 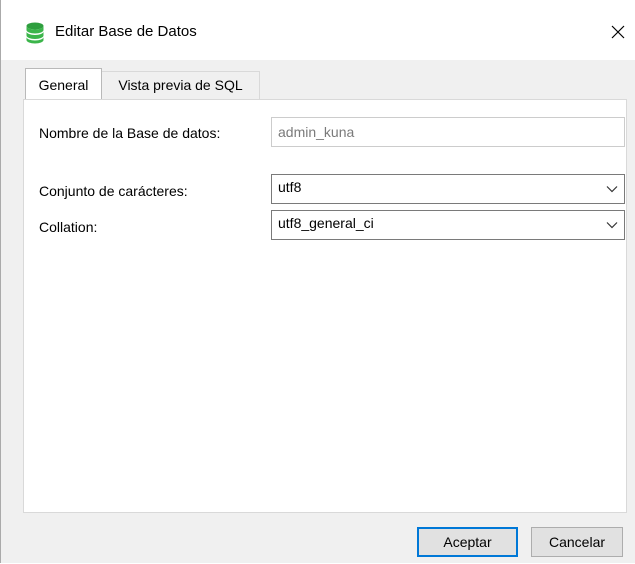 What do you see at coordinates (467, 542) in the screenshot?
I see `accept-button: Aceptar` at bounding box center [467, 542].